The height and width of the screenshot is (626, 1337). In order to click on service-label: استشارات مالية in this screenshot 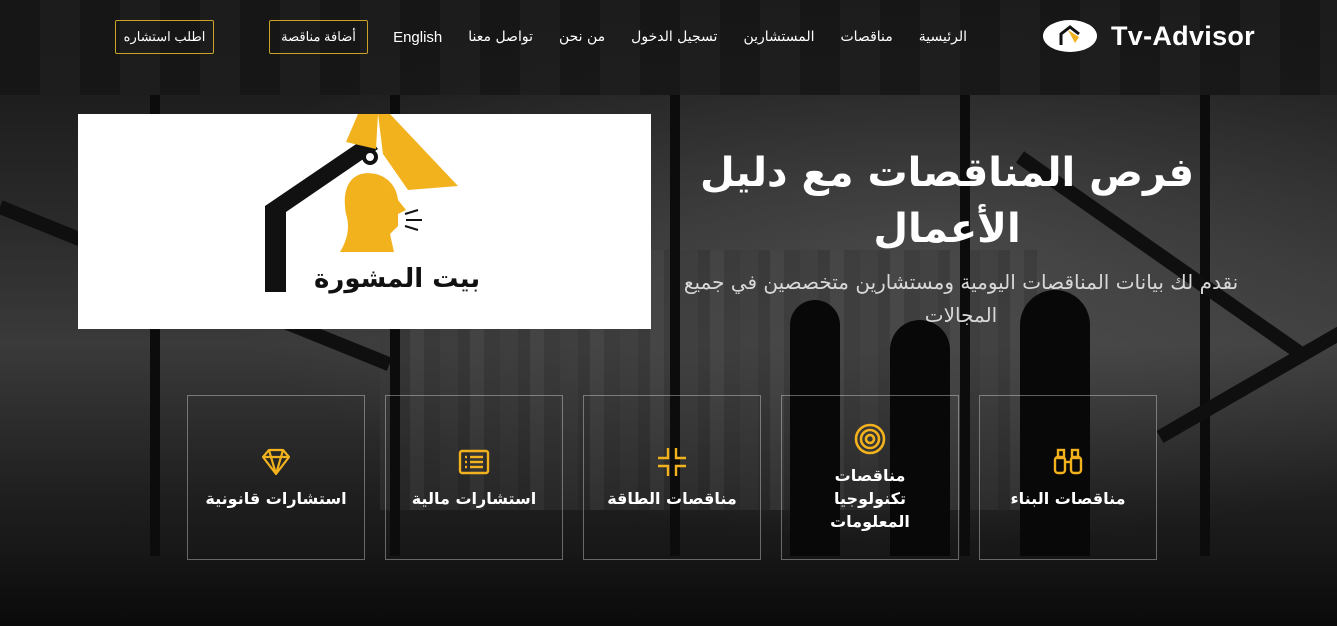, I will do `click(474, 498)`.